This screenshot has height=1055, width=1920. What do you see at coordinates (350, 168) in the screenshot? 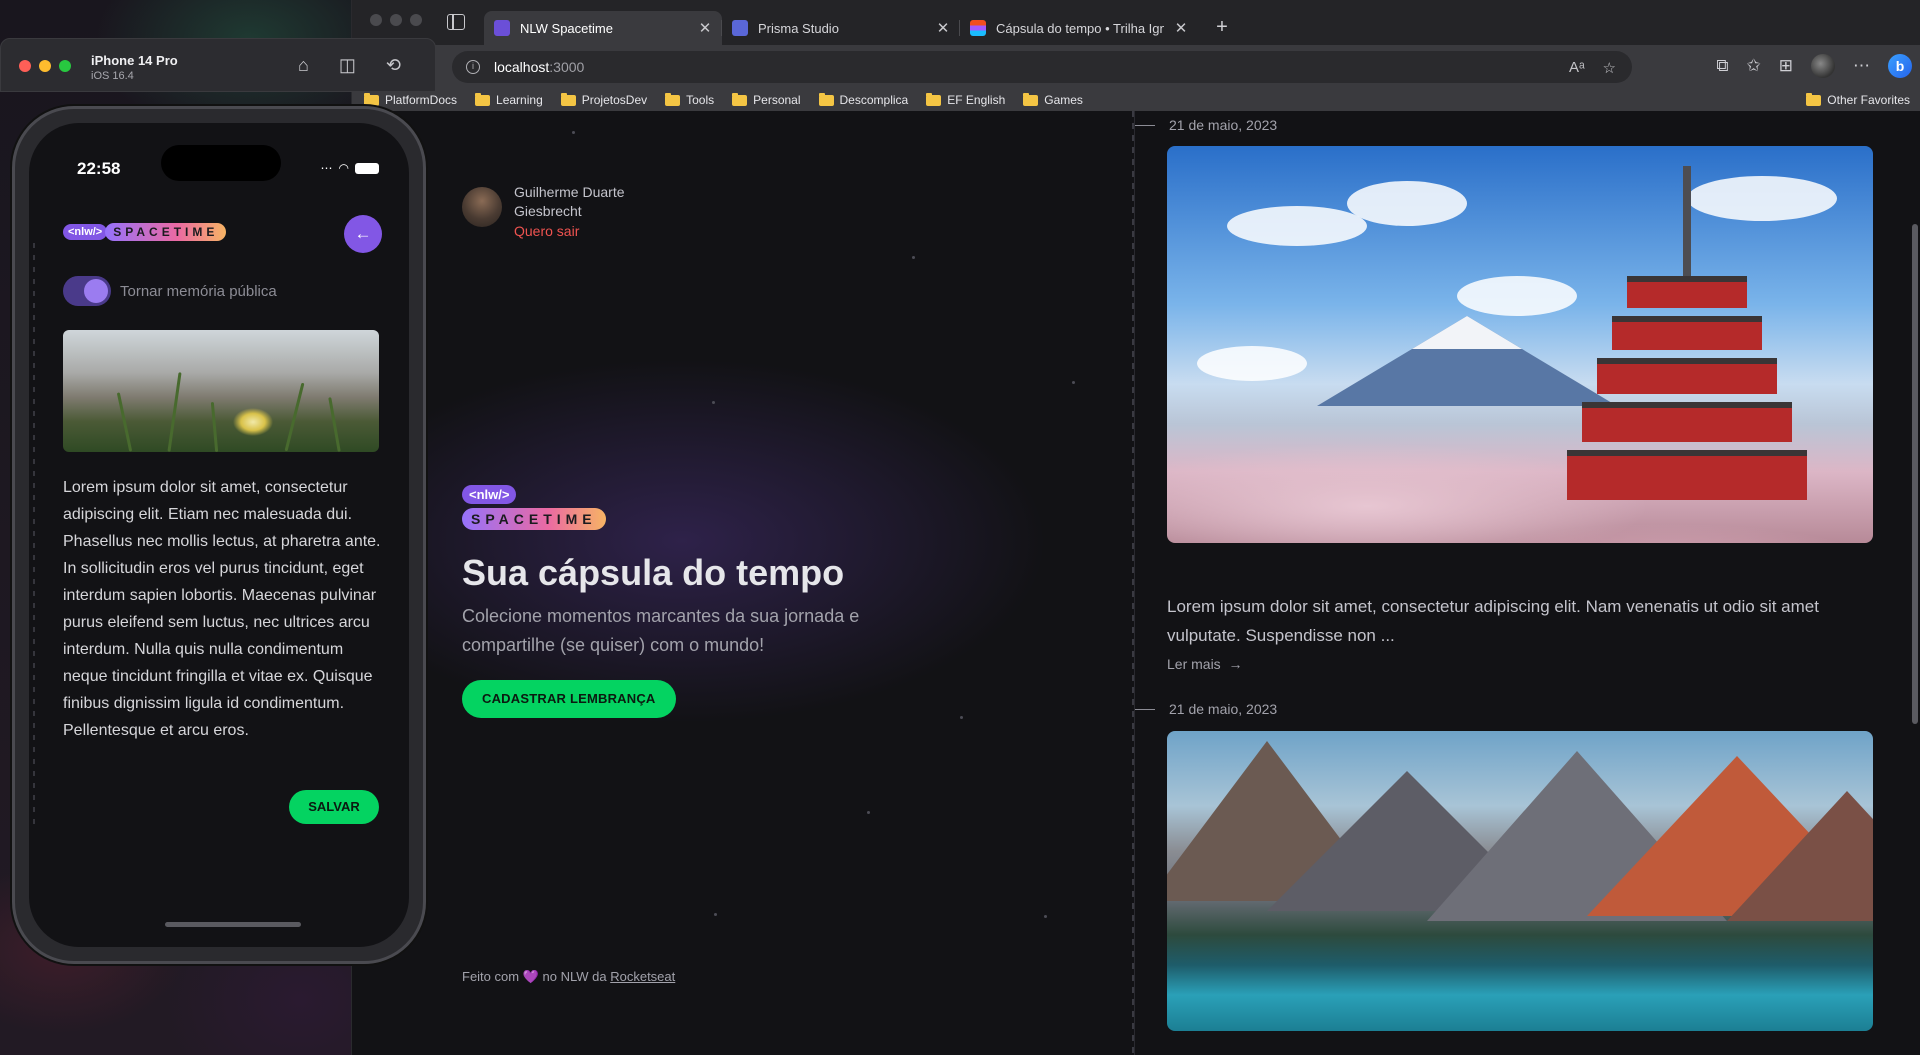
I see `status-icons: ⋯ ◠` at bounding box center [350, 168].